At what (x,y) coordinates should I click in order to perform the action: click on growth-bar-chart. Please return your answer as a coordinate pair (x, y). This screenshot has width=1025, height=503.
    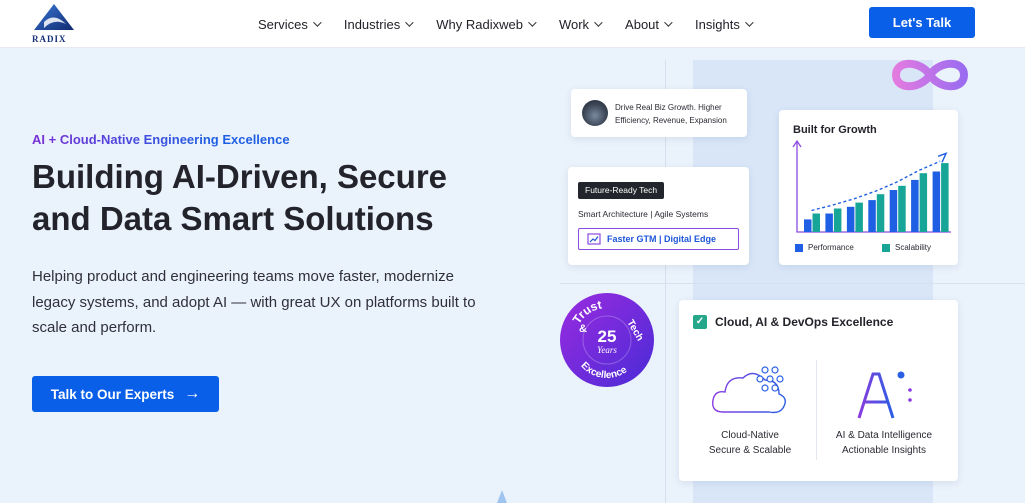
    Looking at the image, I should click on (871, 186).